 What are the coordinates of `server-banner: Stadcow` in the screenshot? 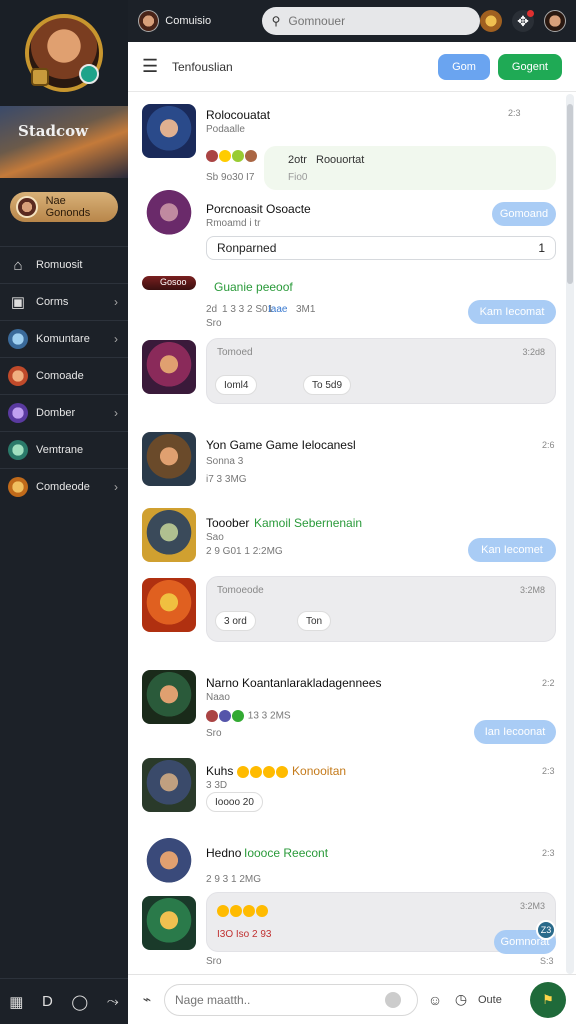 It's located at (64, 142).